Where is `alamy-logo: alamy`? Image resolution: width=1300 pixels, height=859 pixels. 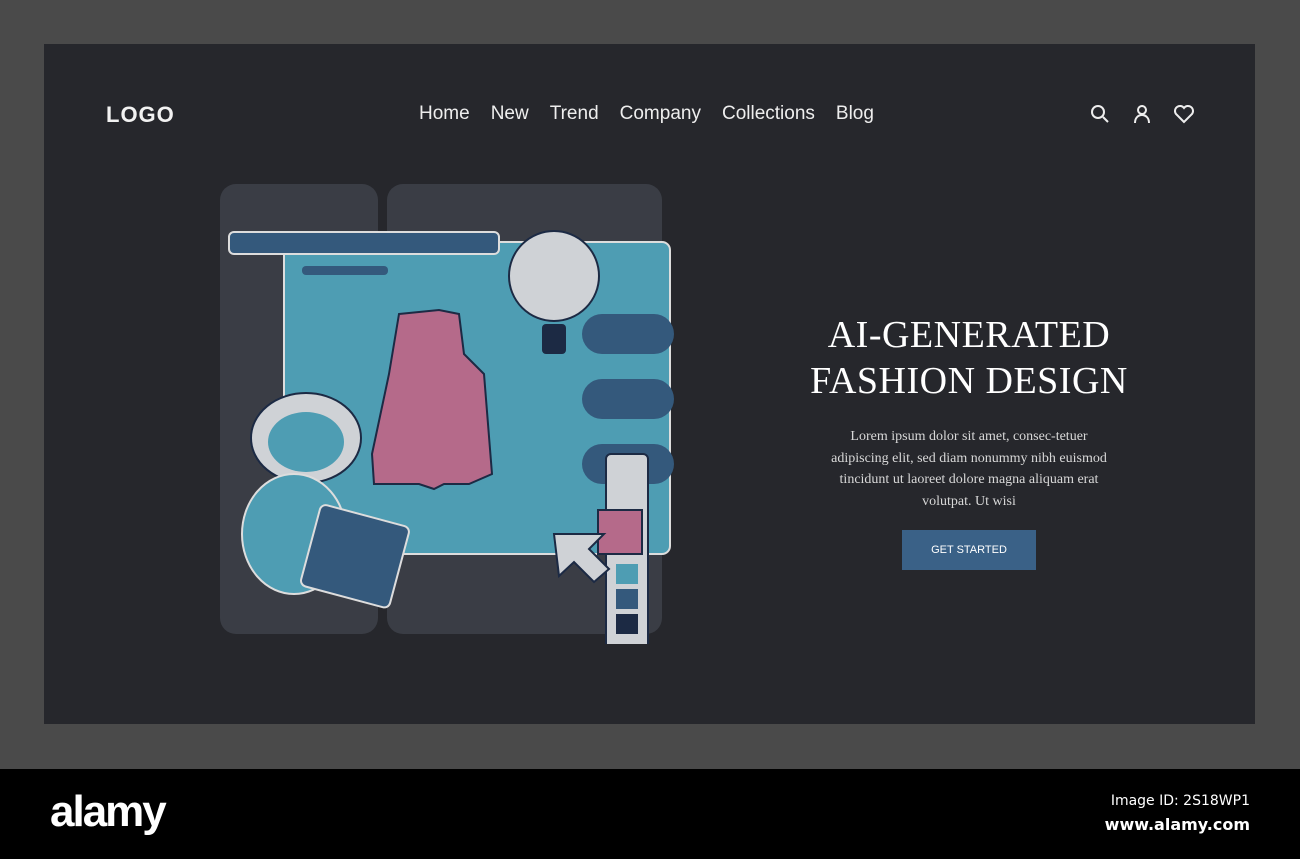
alamy-logo: alamy is located at coordinates (108, 811).